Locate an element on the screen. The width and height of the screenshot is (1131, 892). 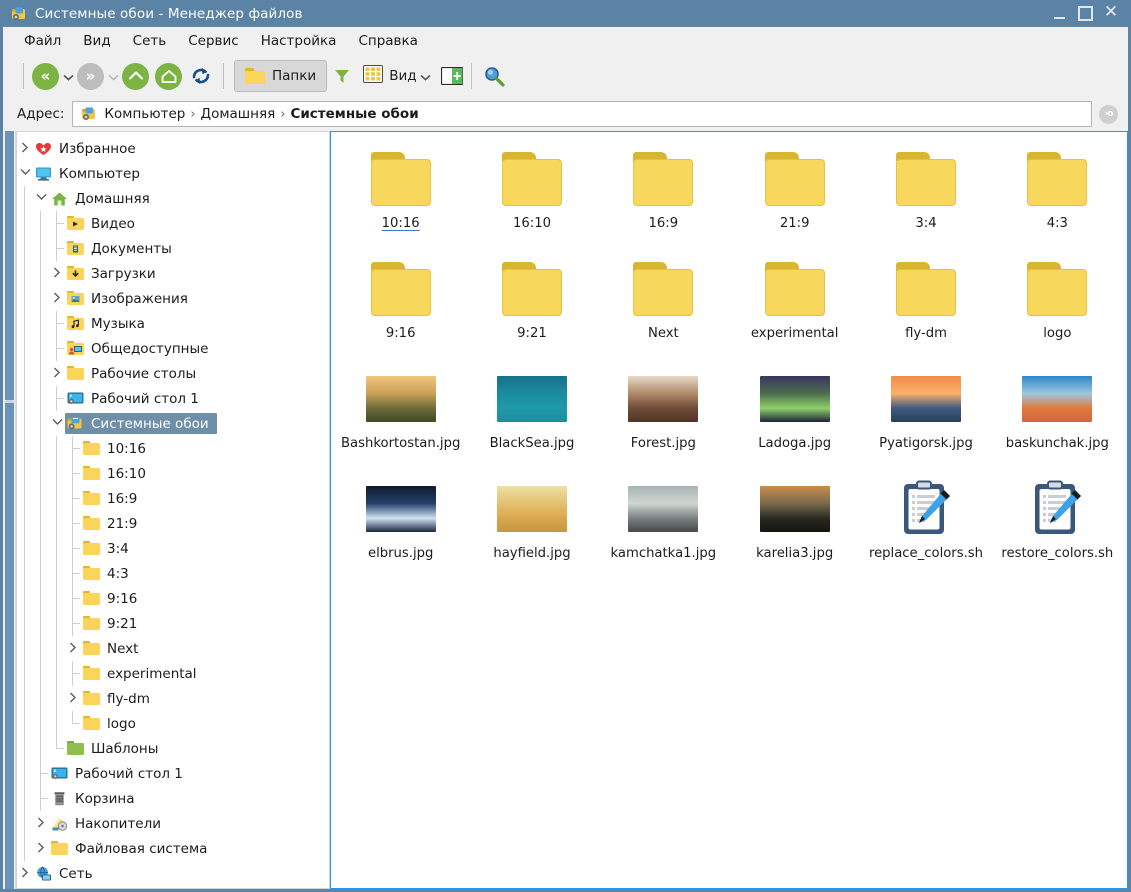
file-item: baskunchak.jpg is located at coordinates (1057, 415).